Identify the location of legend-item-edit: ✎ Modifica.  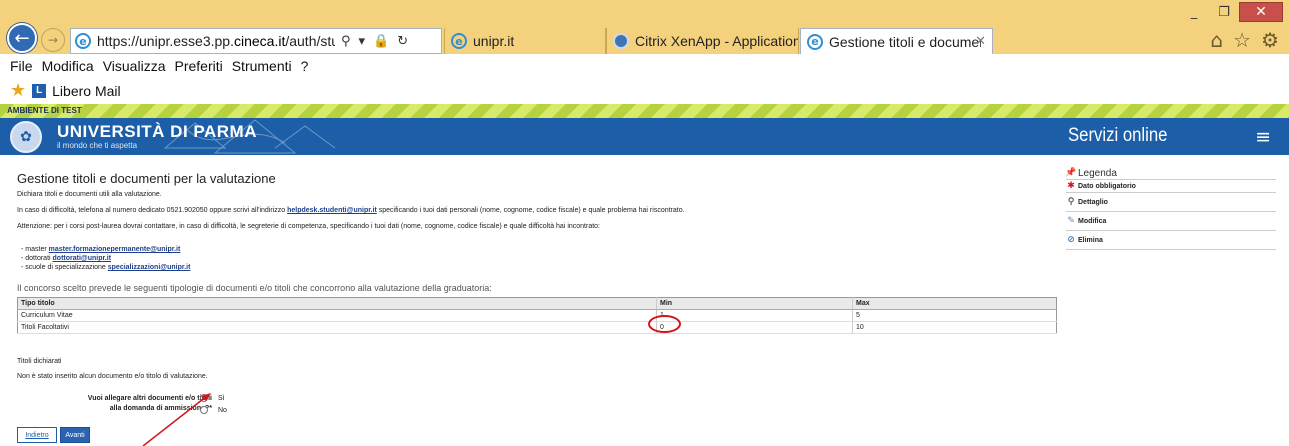
(1171, 221).